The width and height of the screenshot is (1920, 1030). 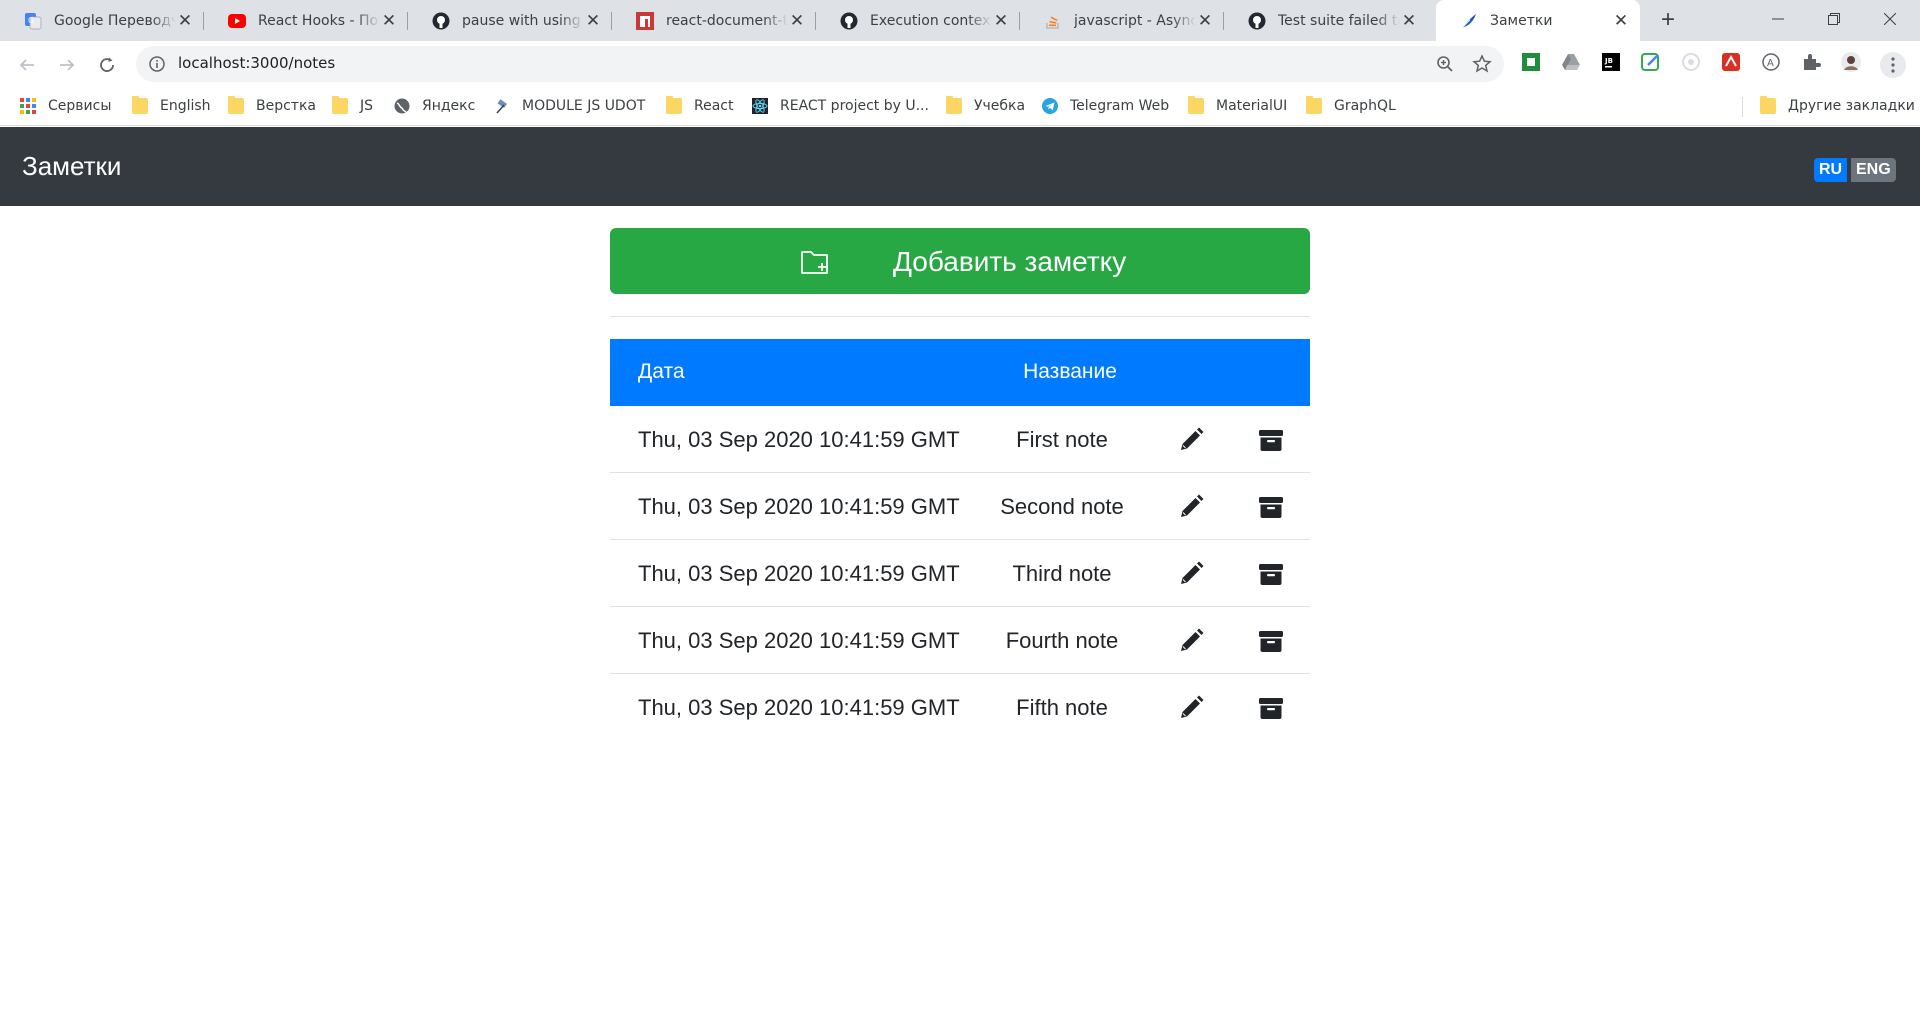 What do you see at coordinates (1482, 64) in the screenshot?
I see `bookmark-star-icon` at bounding box center [1482, 64].